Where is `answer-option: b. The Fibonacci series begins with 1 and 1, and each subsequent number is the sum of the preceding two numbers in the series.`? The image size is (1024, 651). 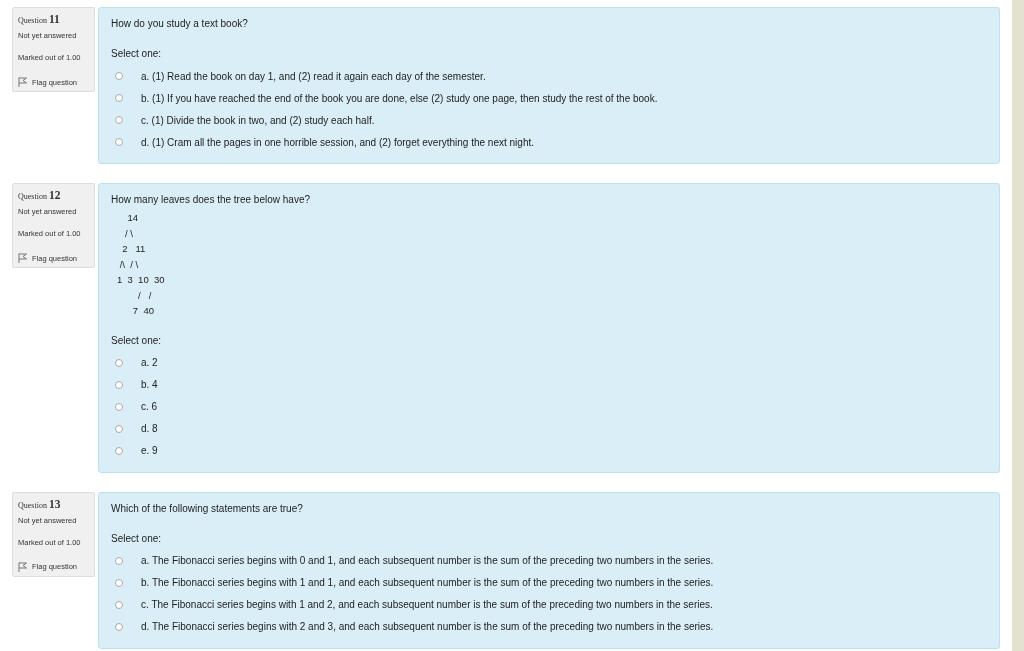
answer-option: b. The Fibonacci series begins with 1 and 1, and each subsequent number is the sum of the preceding two numbers in the series. is located at coordinates (427, 582).